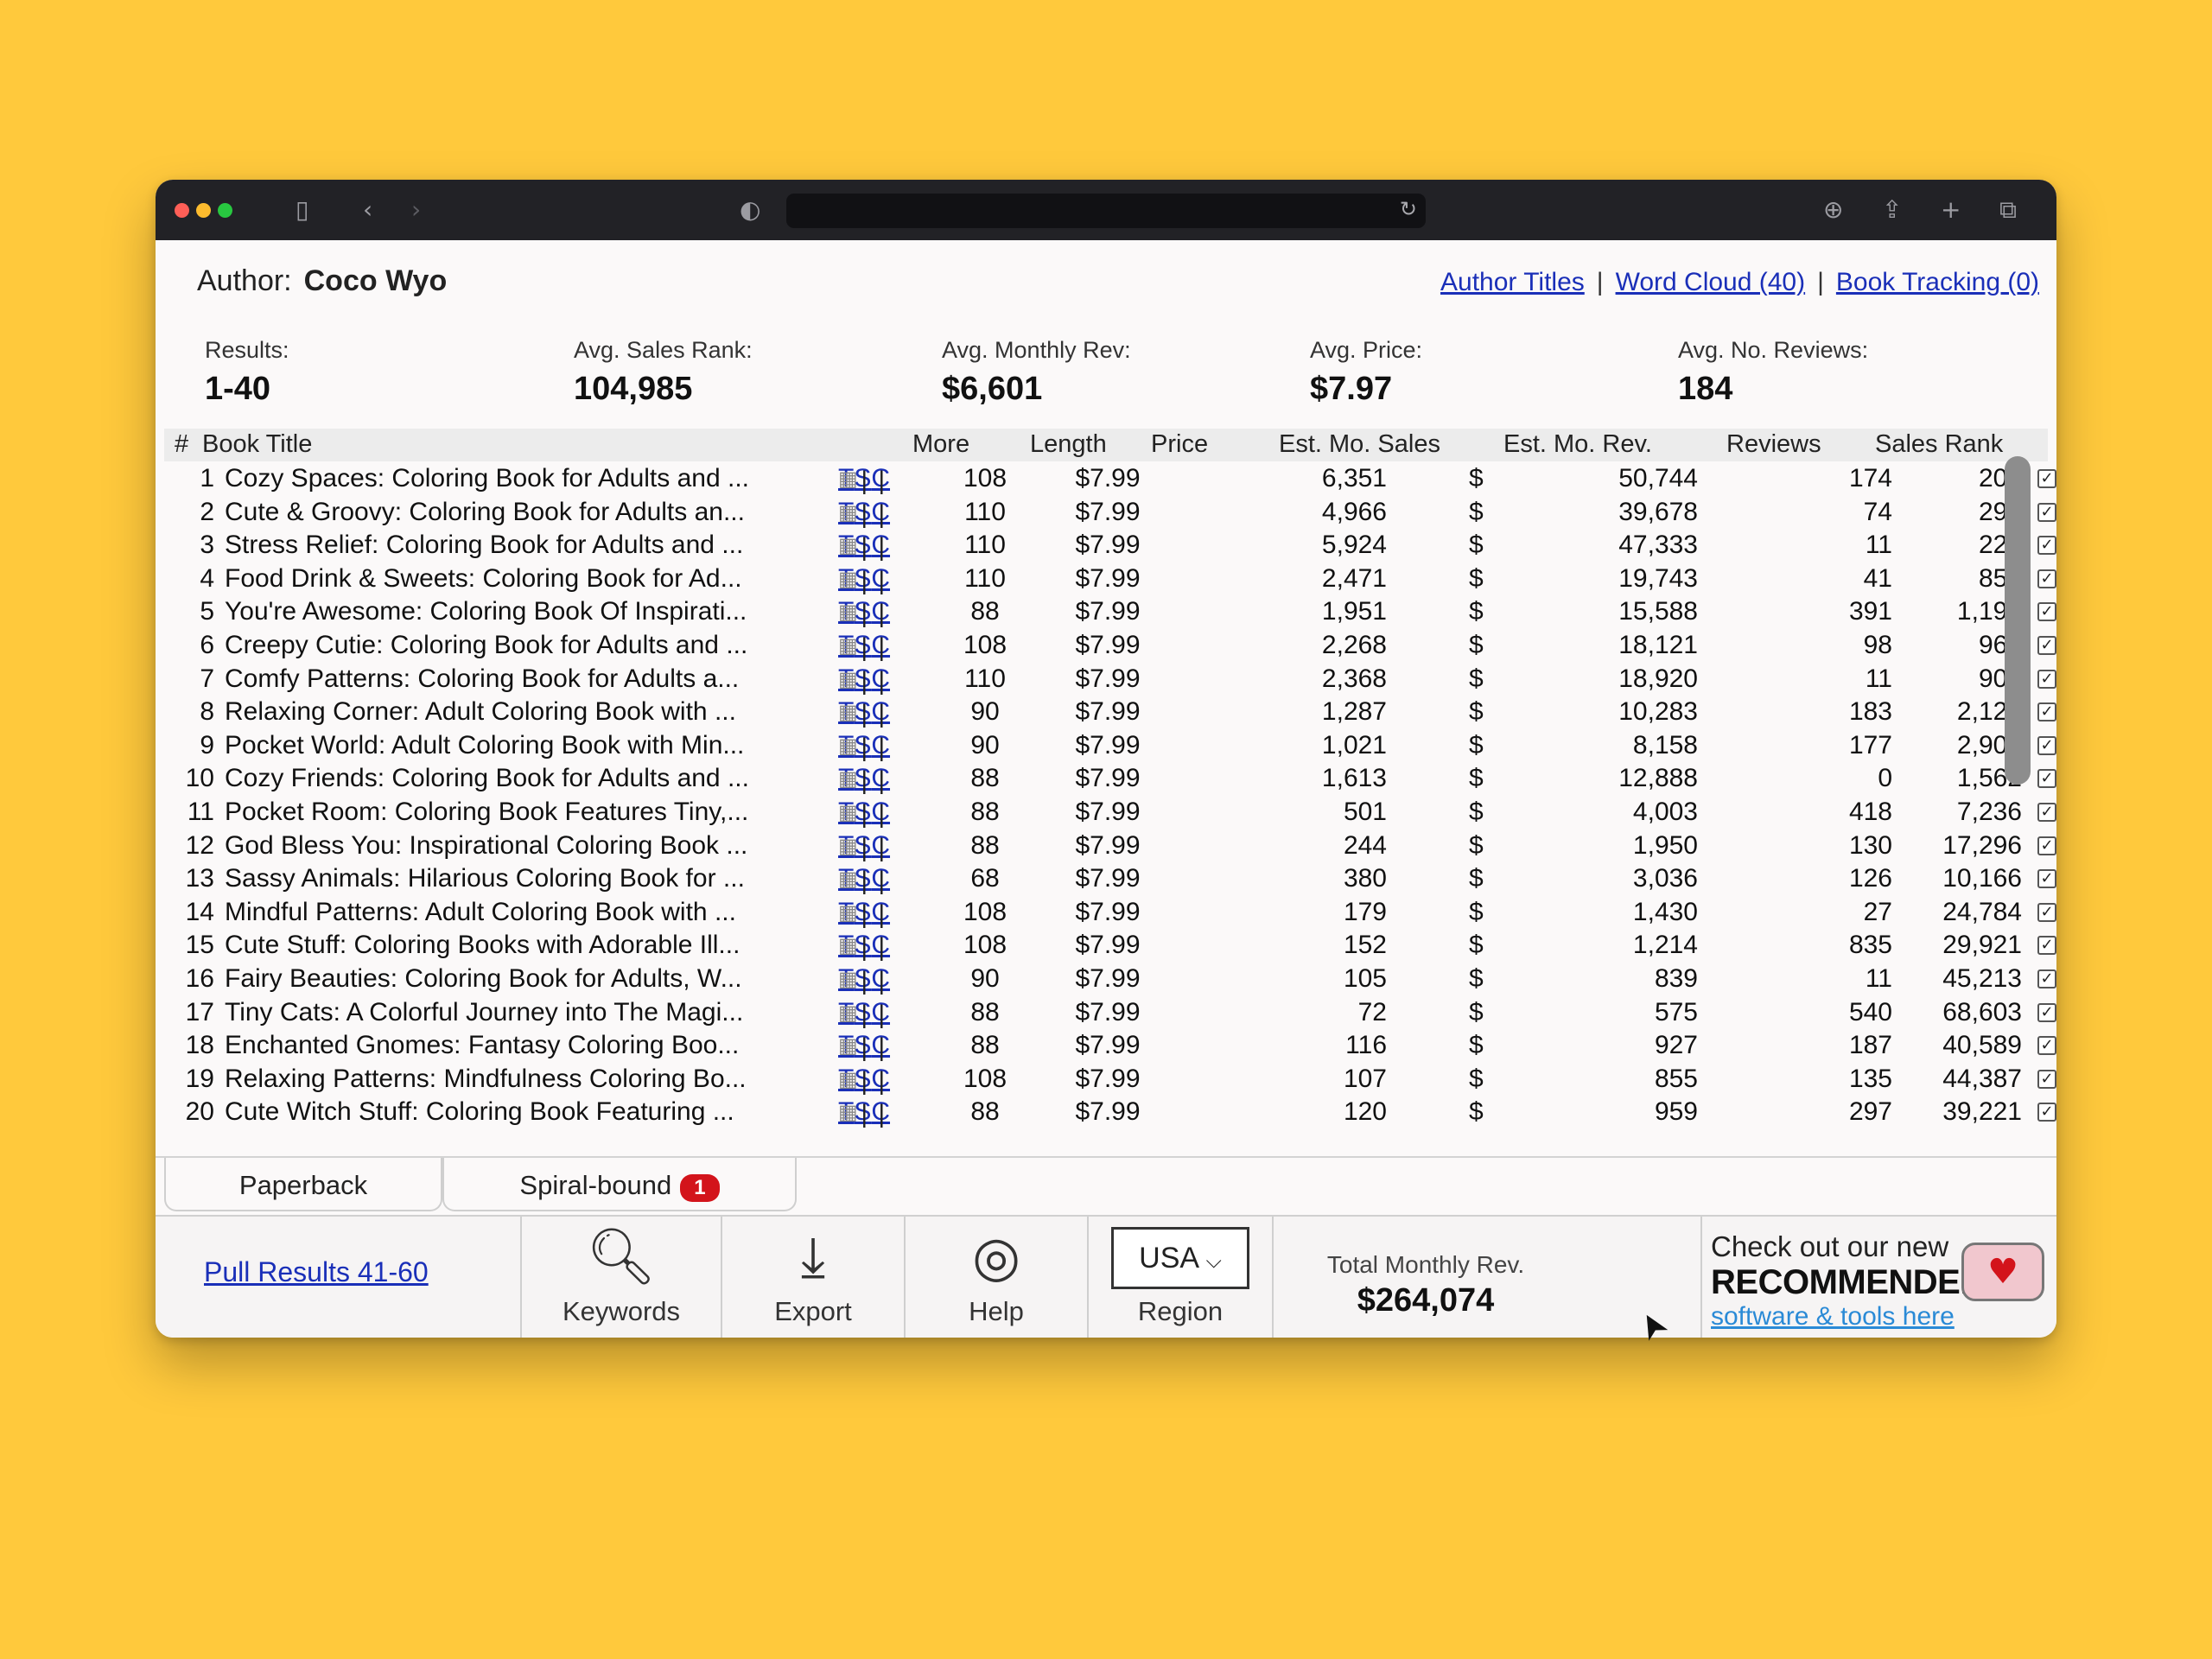 This screenshot has height=1659, width=2212. What do you see at coordinates (1180, 1258) in the screenshot?
I see `region-select: USA ⌵` at bounding box center [1180, 1258].